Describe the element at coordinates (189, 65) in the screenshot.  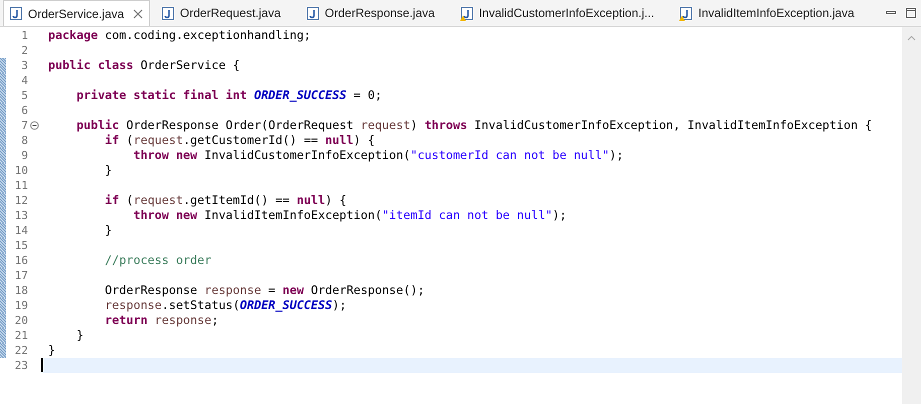
I see `code-text: OrderService {` at that location.